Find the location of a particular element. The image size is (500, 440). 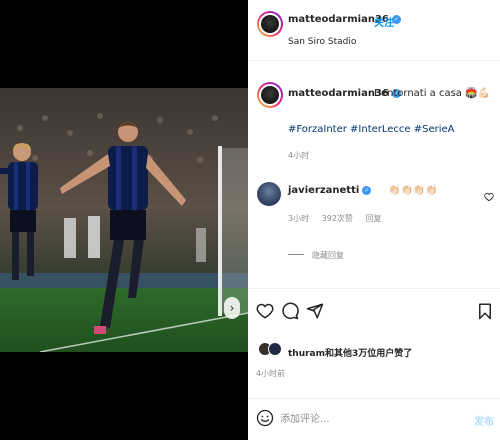

post-comment-button: 发布 is located at coordinates (484, 420).